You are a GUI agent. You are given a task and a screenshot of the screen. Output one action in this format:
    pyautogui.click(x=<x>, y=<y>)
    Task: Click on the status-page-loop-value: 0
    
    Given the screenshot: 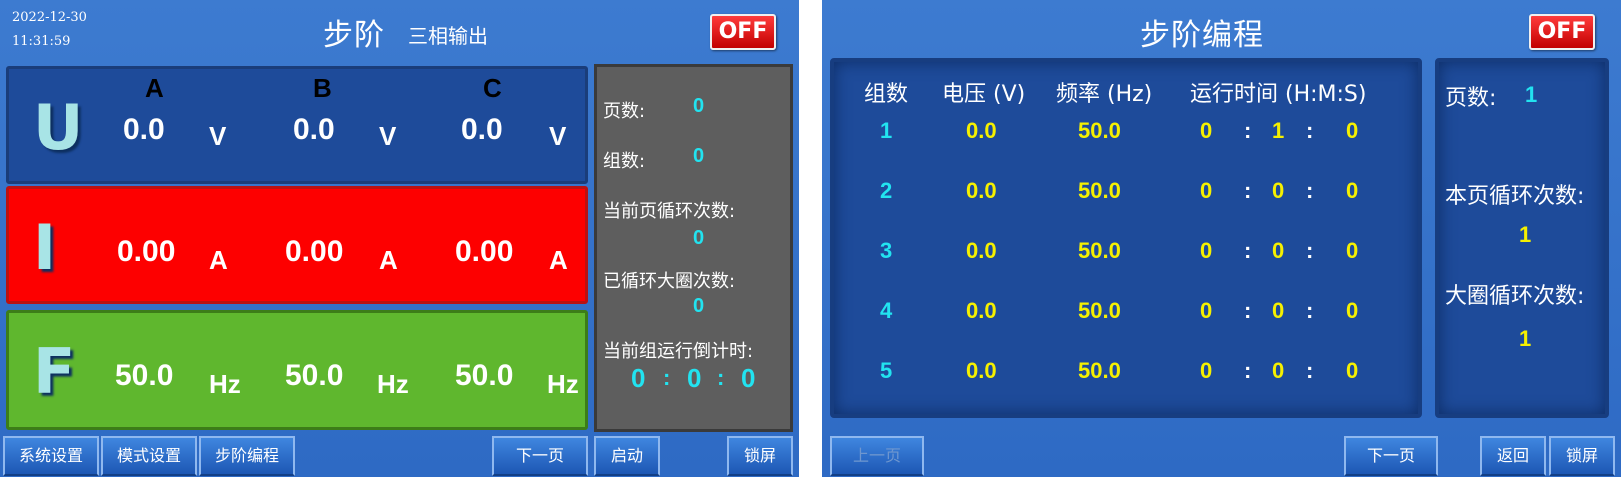 What is the action you would take?
    pyautogui.click(x=699, y=238)
    